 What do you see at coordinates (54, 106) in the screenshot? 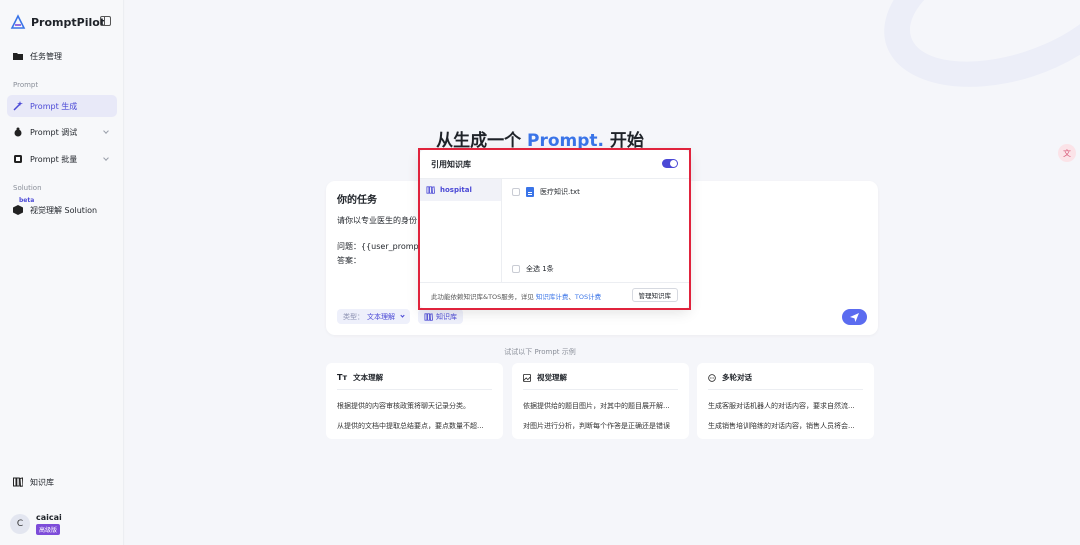
I see `sidebar-item-label: Prompt 生成` at bounding box center [54, 106].